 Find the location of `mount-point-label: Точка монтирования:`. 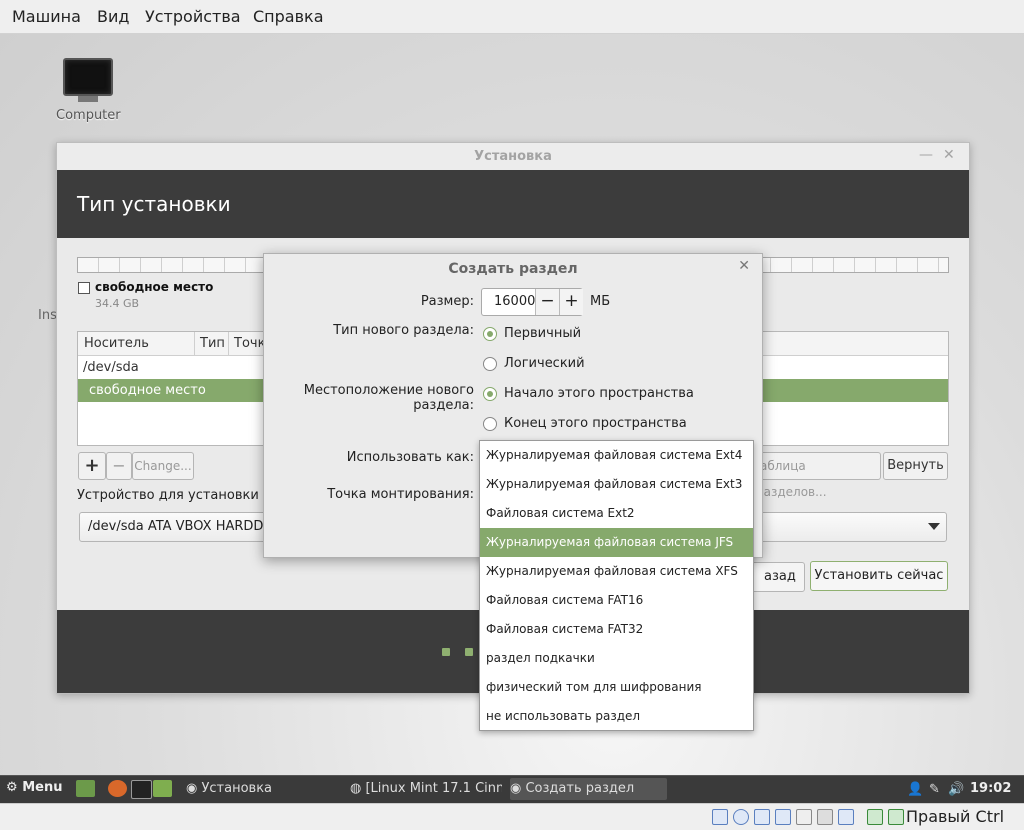

mount-point-label: Точка монтирования: is located at coordinates (400, 494).